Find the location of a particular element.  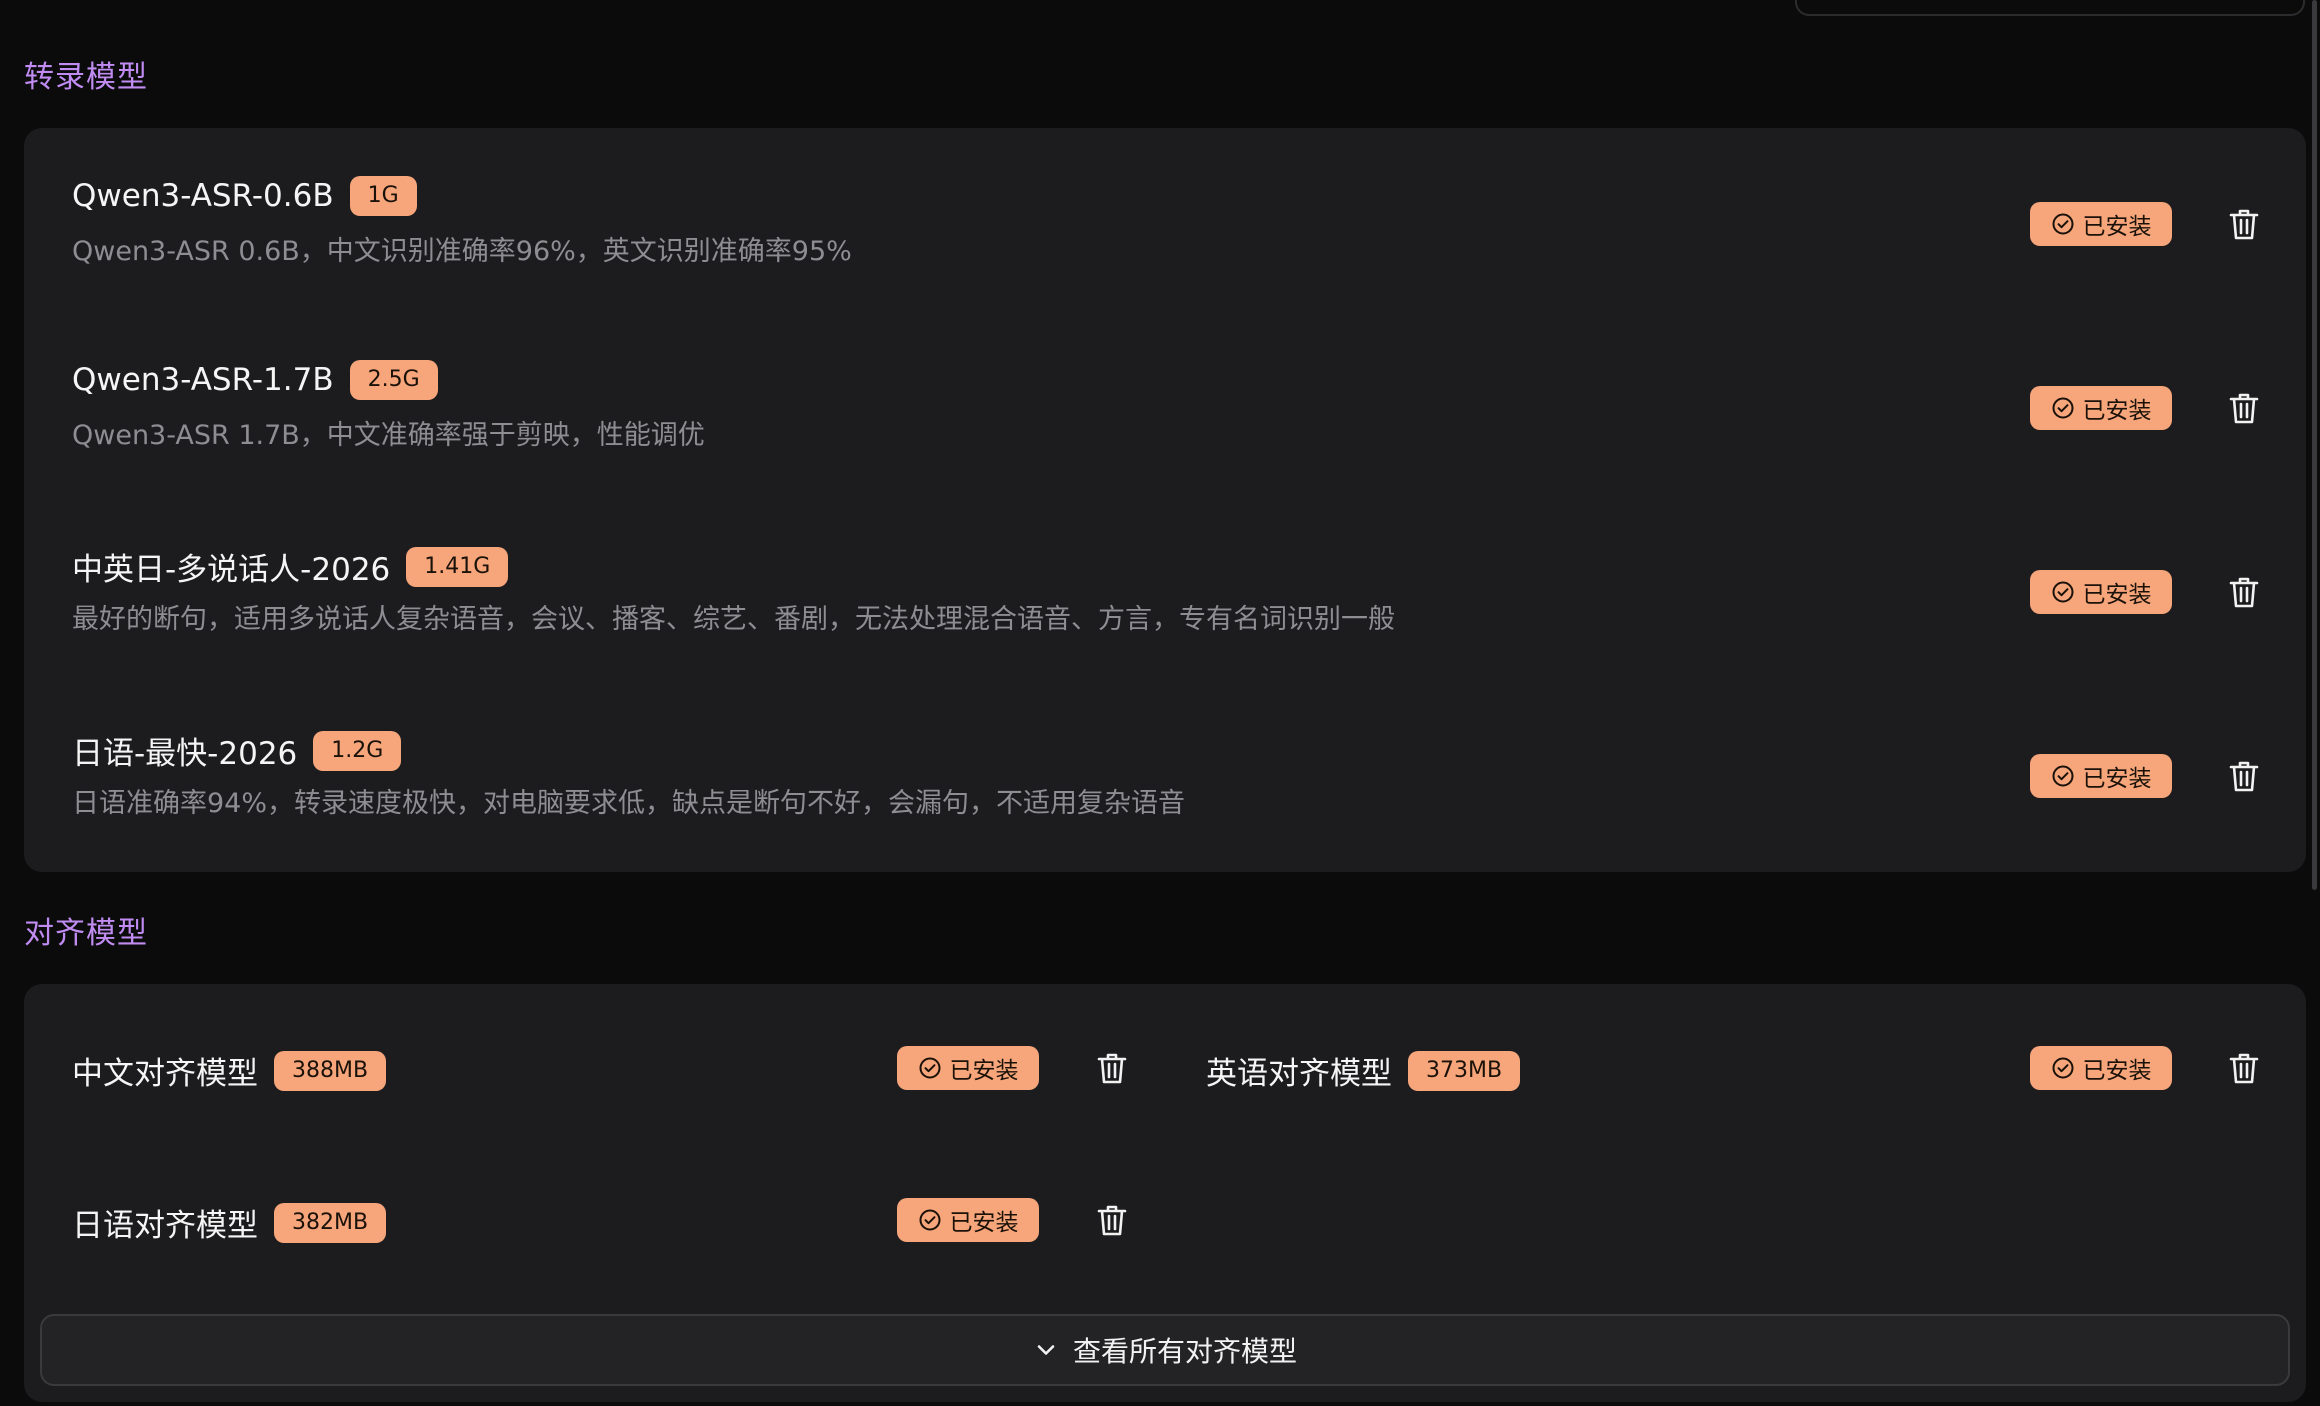

model-header: 日语对齐模型 382MB is located at coordinates (229, 1222).